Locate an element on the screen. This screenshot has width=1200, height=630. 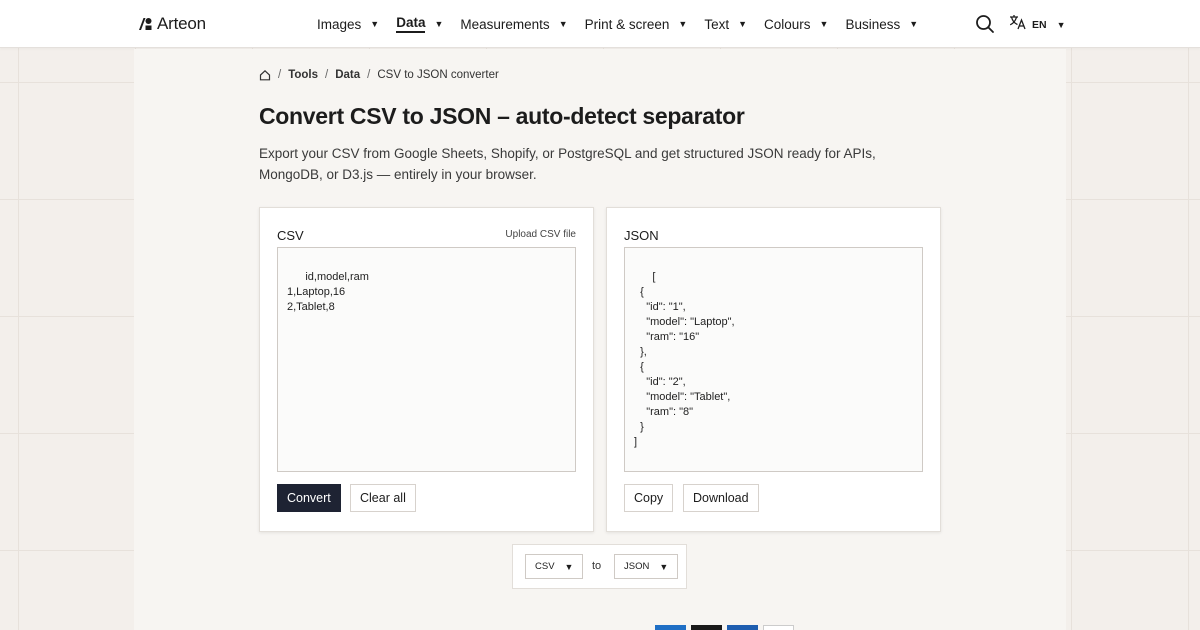
convert-button: Convert is located at coordinates (309, 498).